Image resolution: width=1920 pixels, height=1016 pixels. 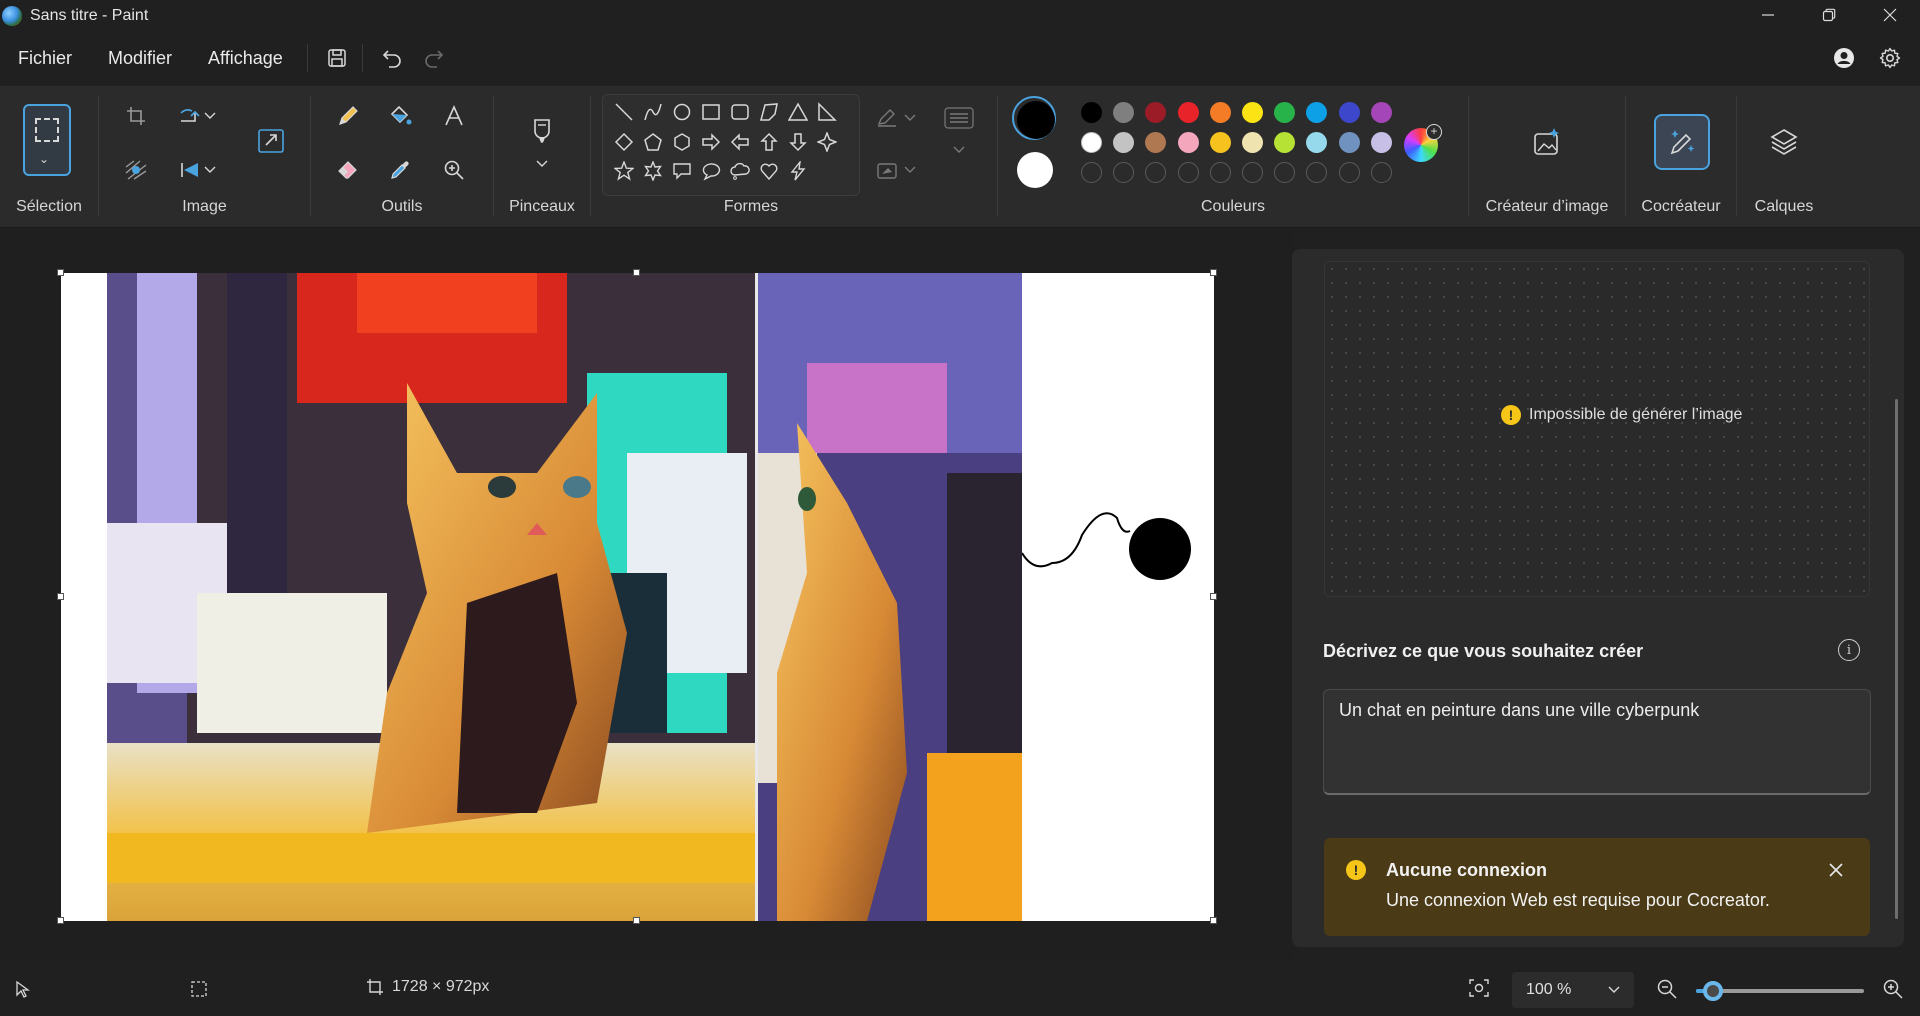 I want to click on cocreator-button, so click(x=1682, y=142).